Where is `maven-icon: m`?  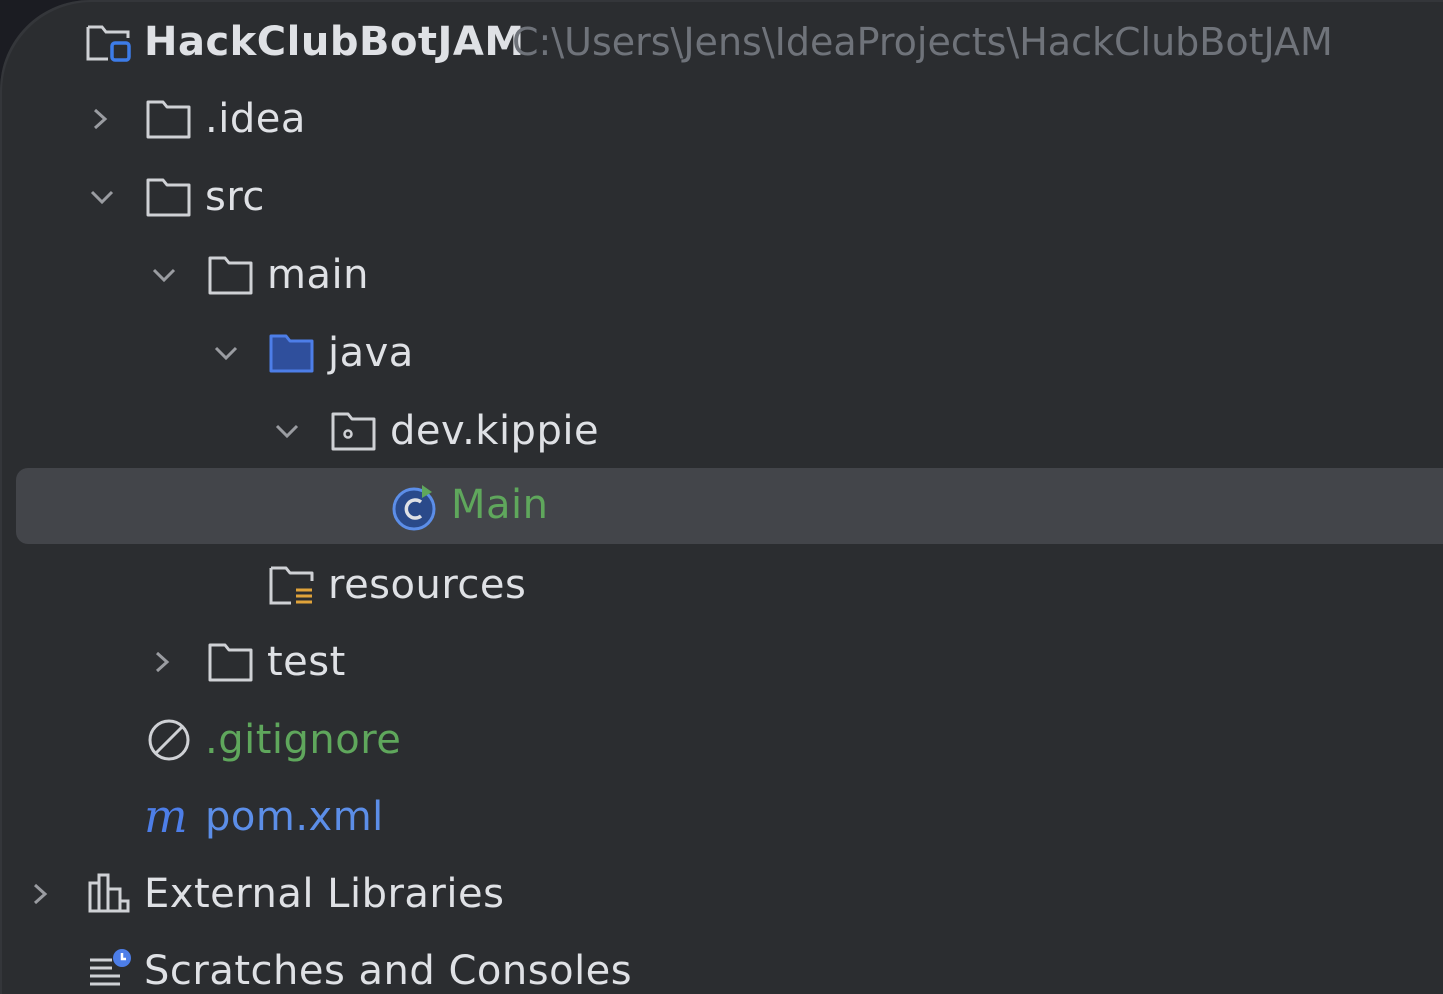
maven-icon: m is located at coordinates (169, 817).